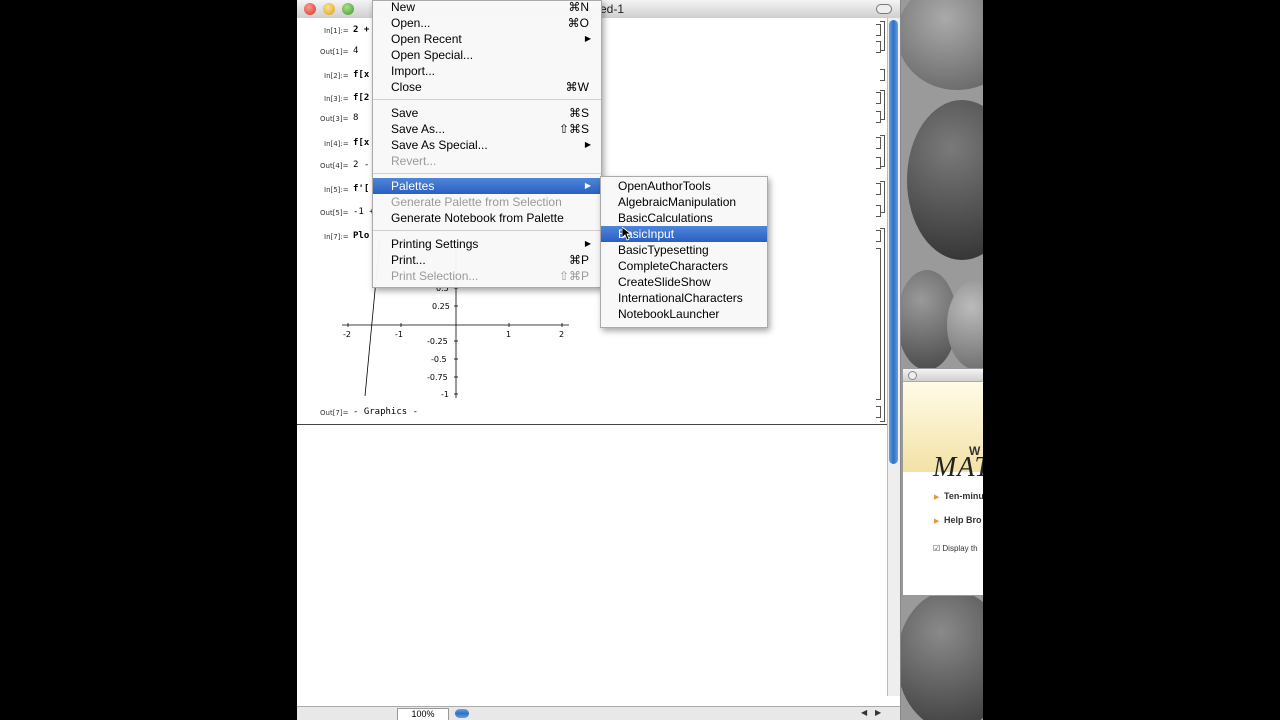 This screenshot has height=720, width=1280. Describe the element at coordinates (612, 9) in the screenshot. I see `notebook-title: ed-1` at that location.